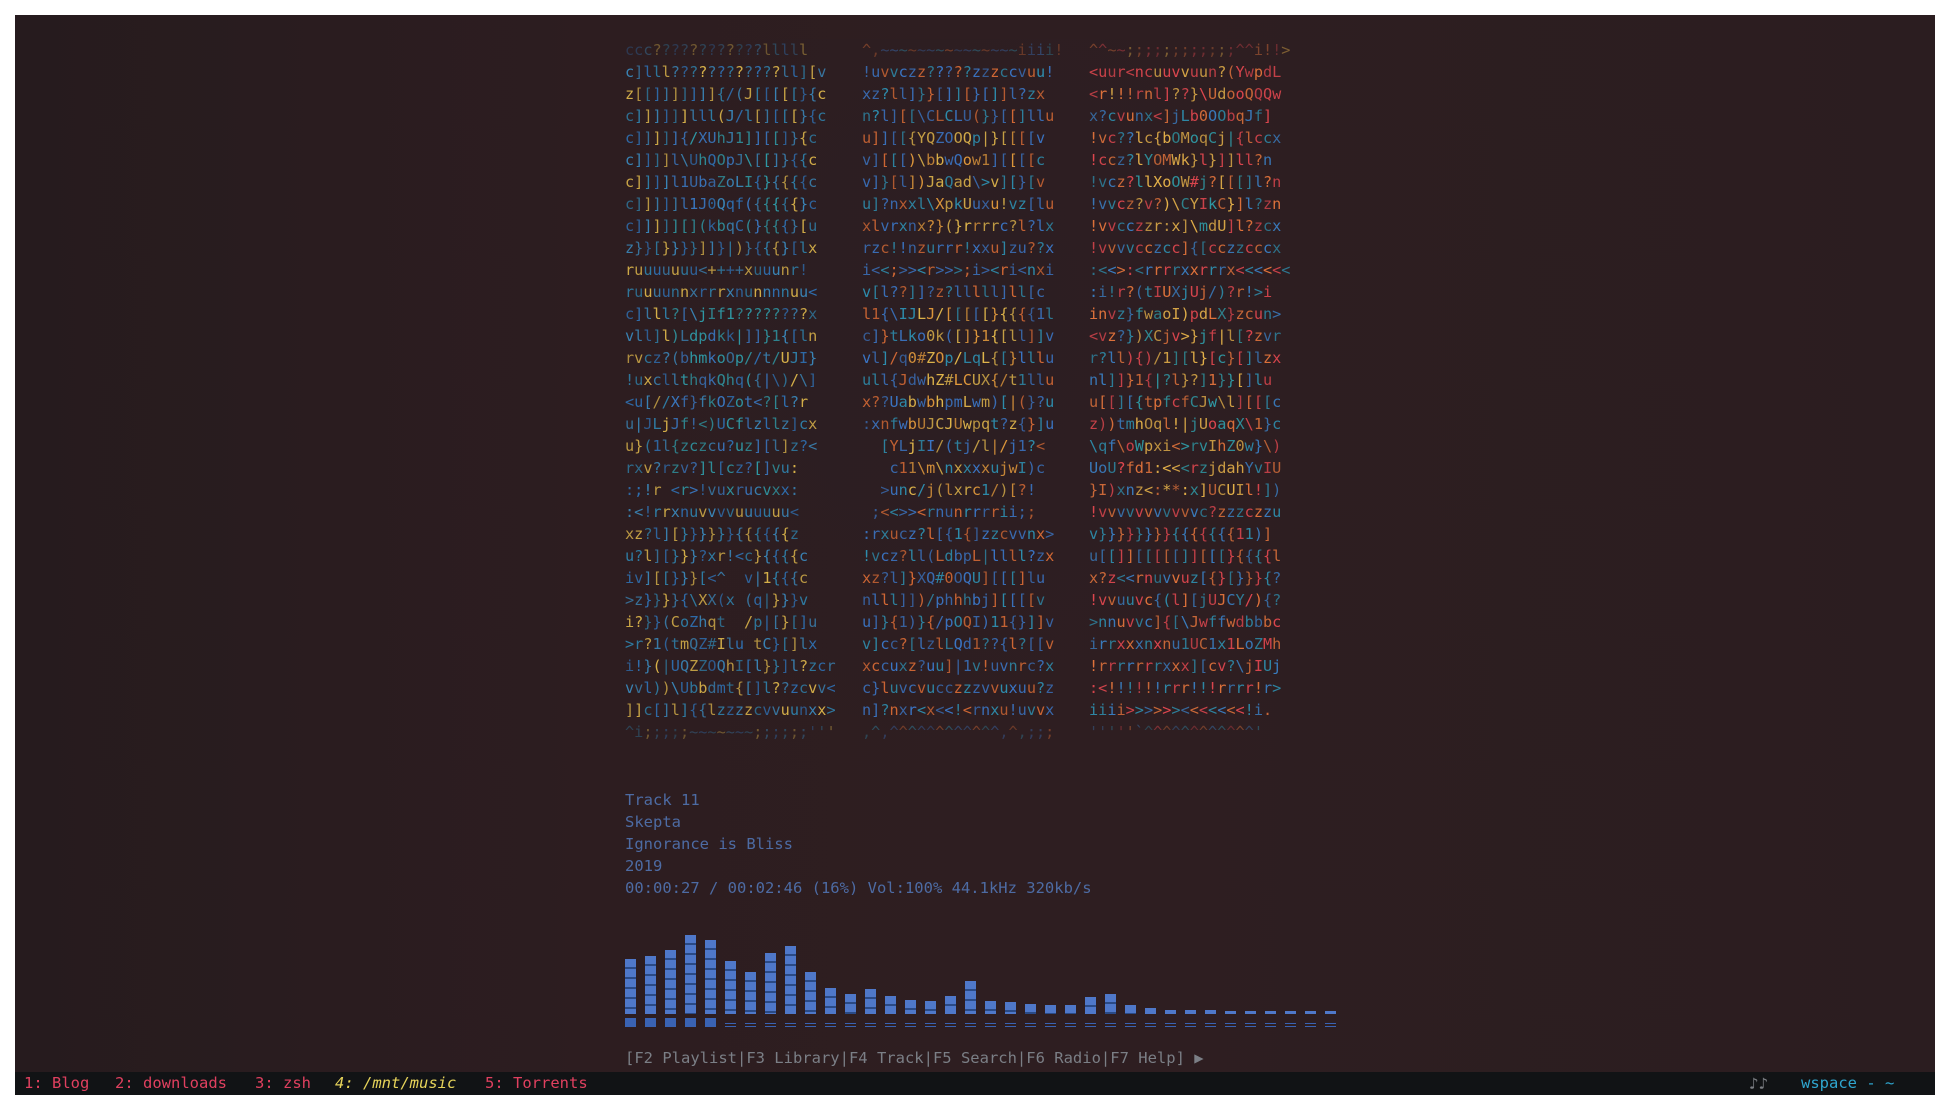 This screenshot has width=1950, height=1110. What do you see at coordinates (712, 468) in the screenshot?
I see `cover-line: rxv?rzv?]l[cz?[]vu:` at bounding box center [712, 468].